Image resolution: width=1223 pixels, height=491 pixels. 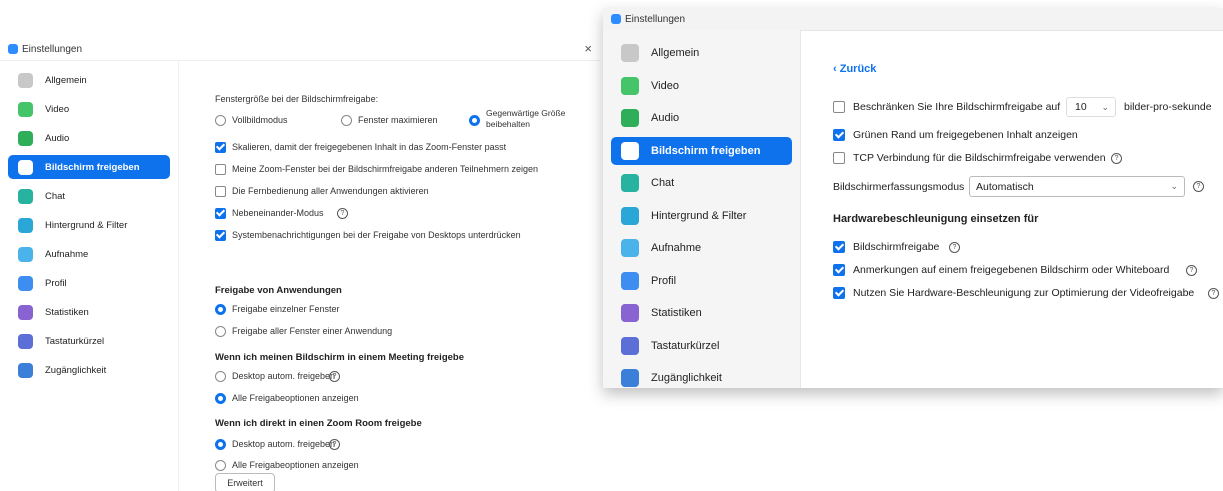 I want to click on sidebar-item-label: Allgemein, so click(x=66, y=80).